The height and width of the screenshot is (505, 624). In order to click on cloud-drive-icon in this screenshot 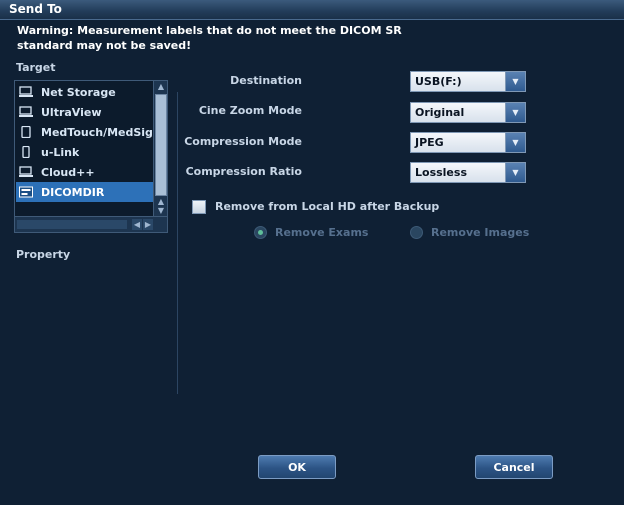, I will do `click(26, 172)`.